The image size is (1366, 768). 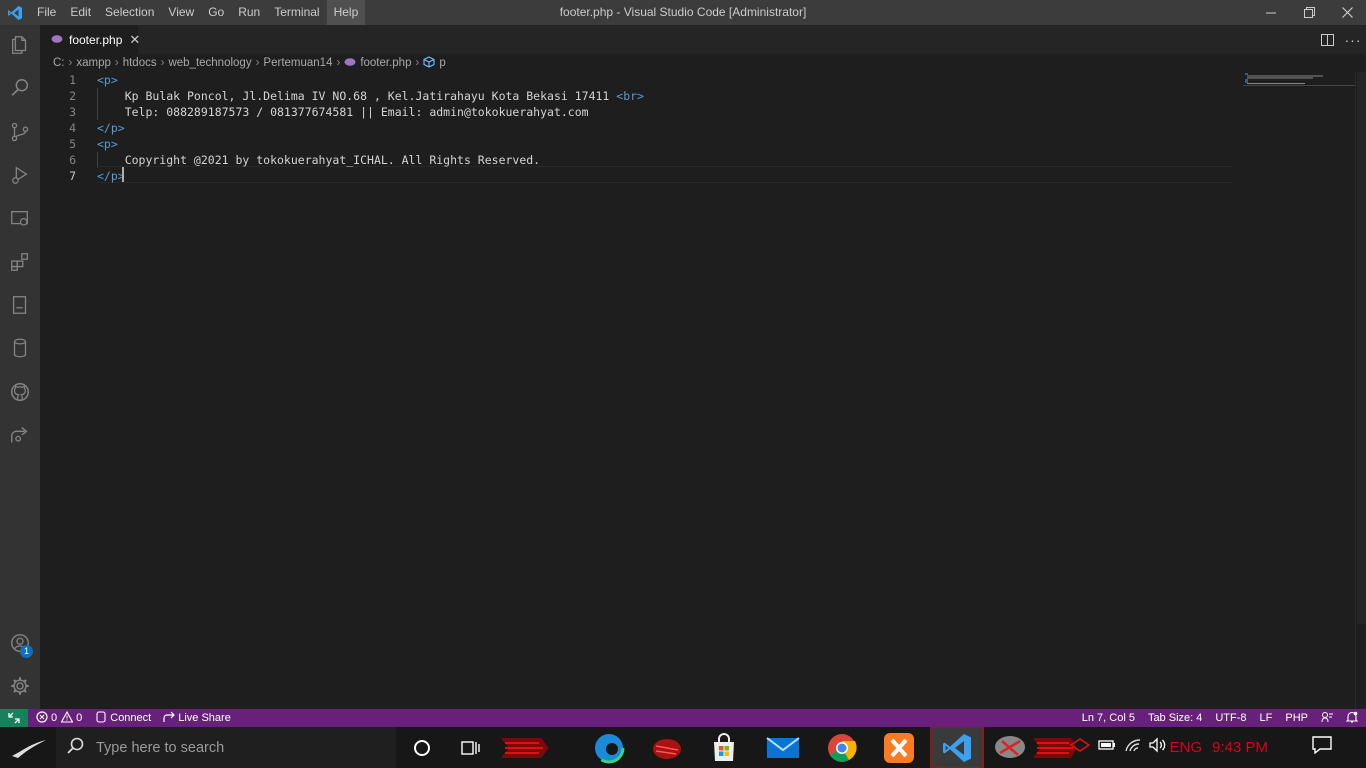 I want to click on problems-indicator: 0 0, so click(x=59, y=718).